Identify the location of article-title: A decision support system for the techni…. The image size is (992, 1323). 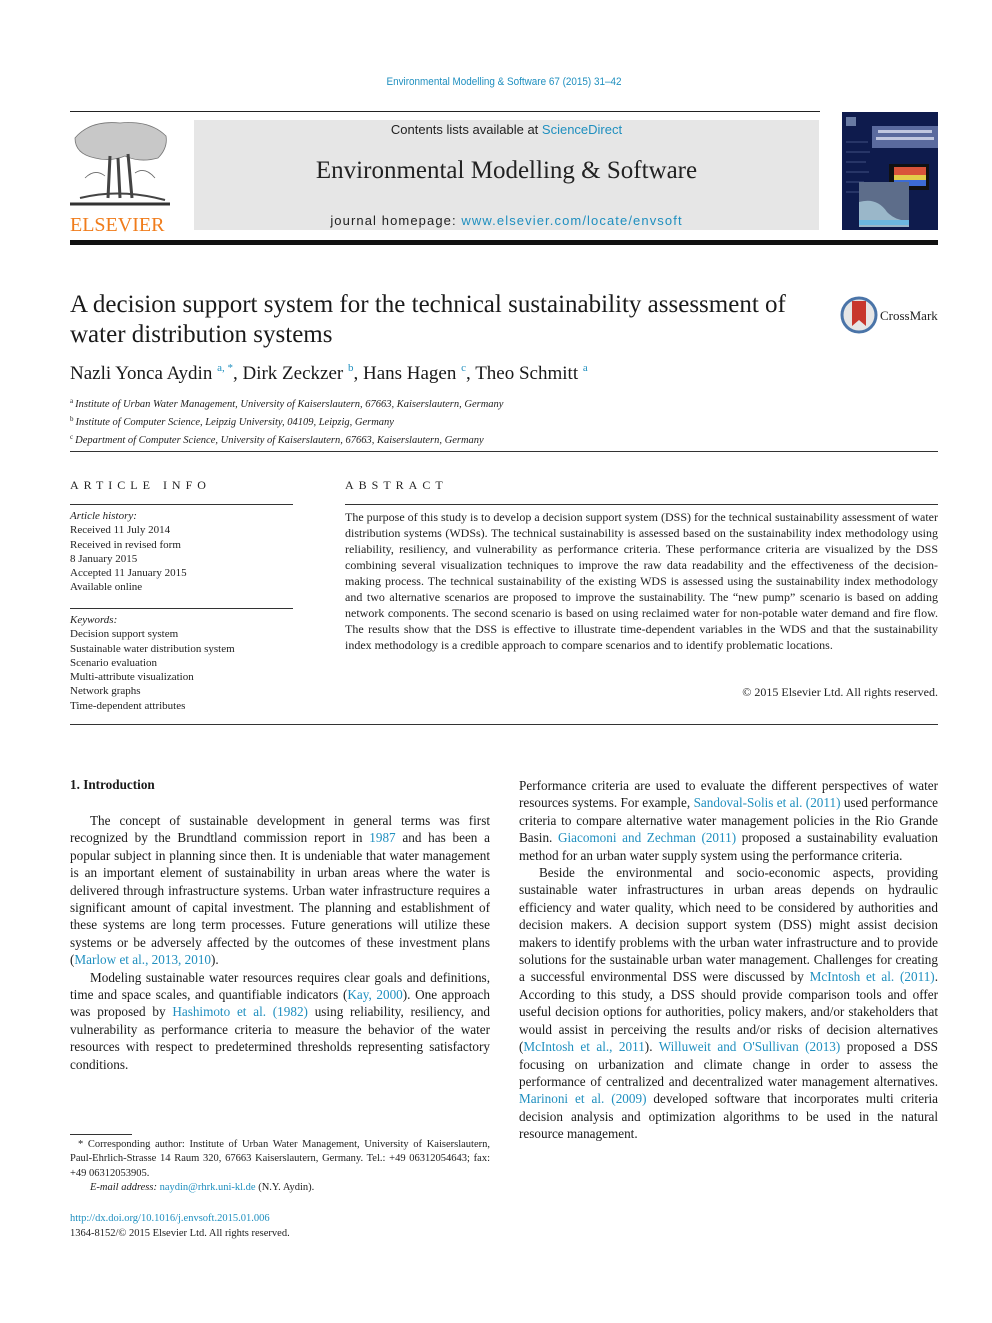
(428, 319).